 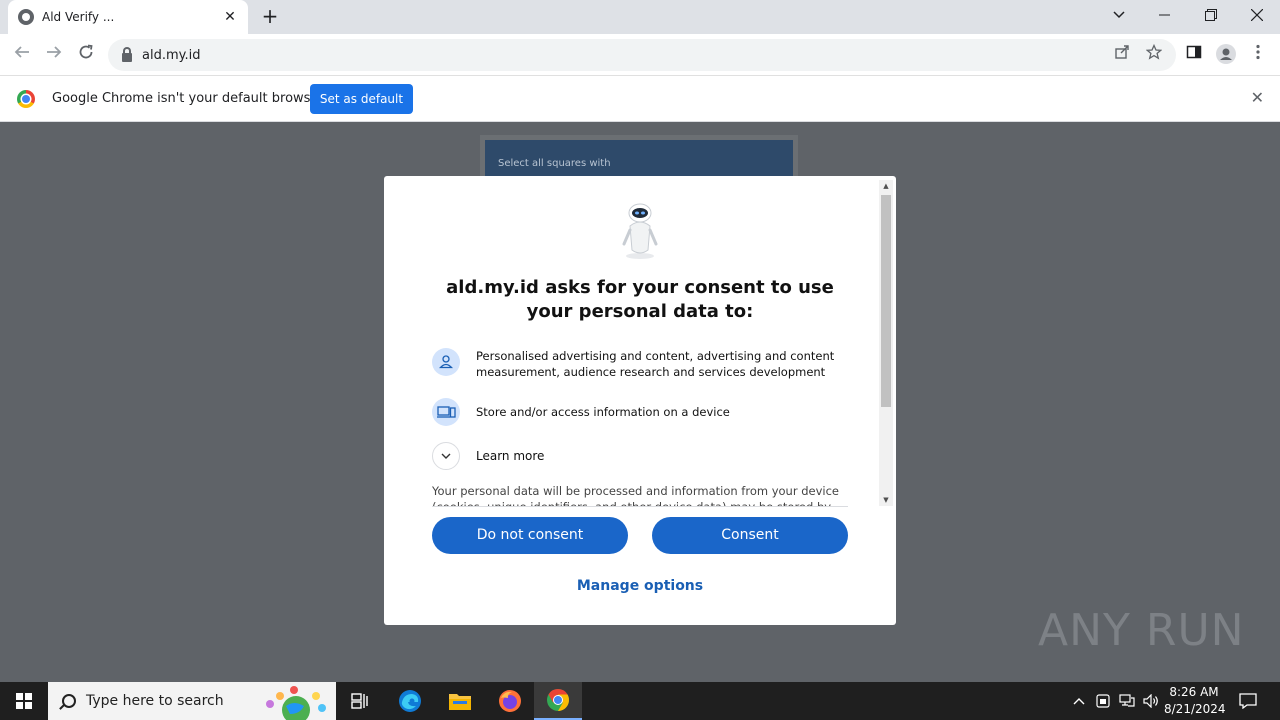 What do you see at coordinates (750, 535) in the screenshot?
I see `consent-button: Consent` at bounding box center [750, 535].